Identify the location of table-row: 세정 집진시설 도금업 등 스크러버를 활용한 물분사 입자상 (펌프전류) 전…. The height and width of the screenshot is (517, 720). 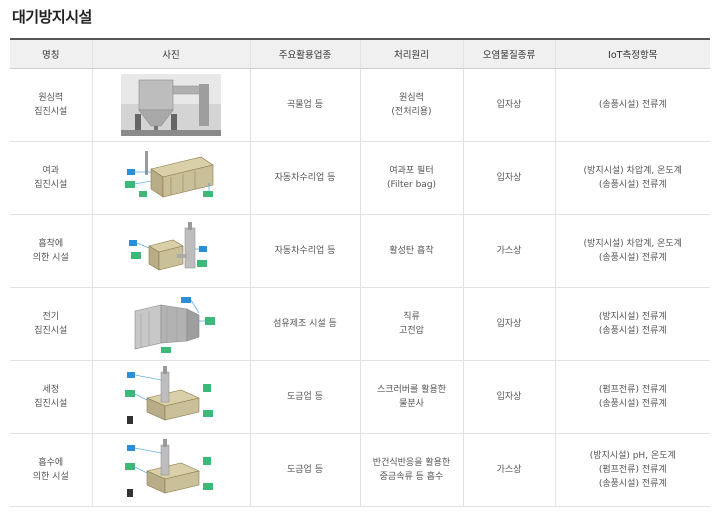
(360, 397).